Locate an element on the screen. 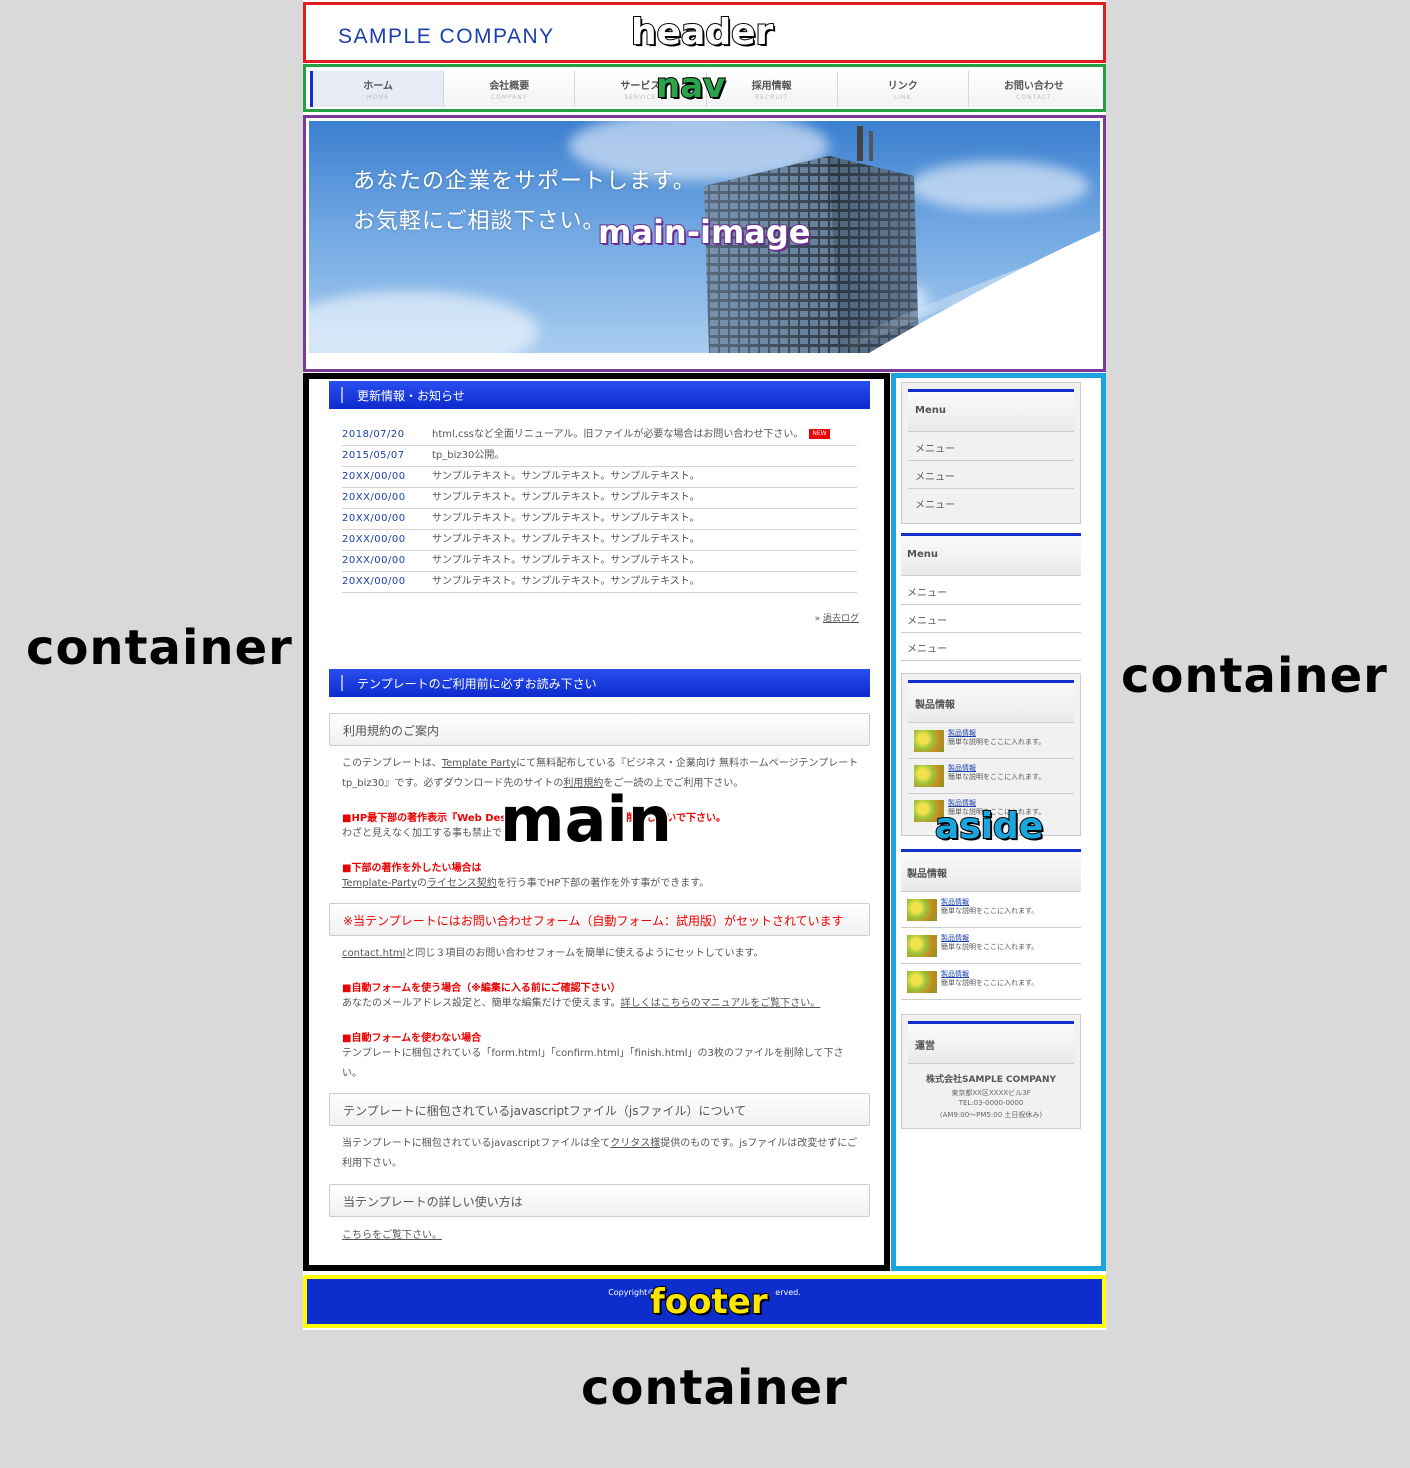 The image size is (1410, 1468). license-link: ライセンス契約 is located at coordinates (462, 883).